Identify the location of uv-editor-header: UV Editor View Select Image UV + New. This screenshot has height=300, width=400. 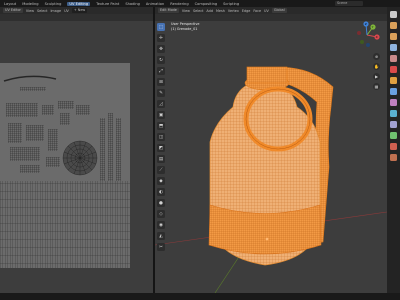
(76, 10).